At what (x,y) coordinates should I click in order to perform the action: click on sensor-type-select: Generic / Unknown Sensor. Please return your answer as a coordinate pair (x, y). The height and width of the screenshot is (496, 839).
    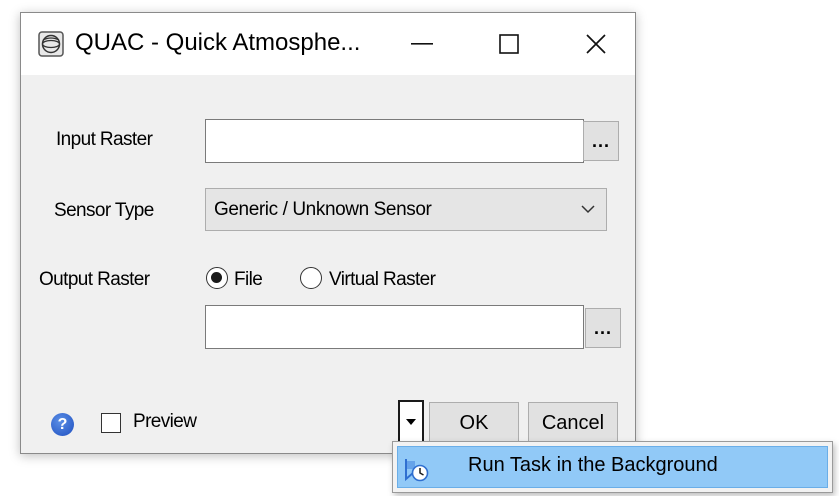
    Looking at the image, I should click on (406, 209).